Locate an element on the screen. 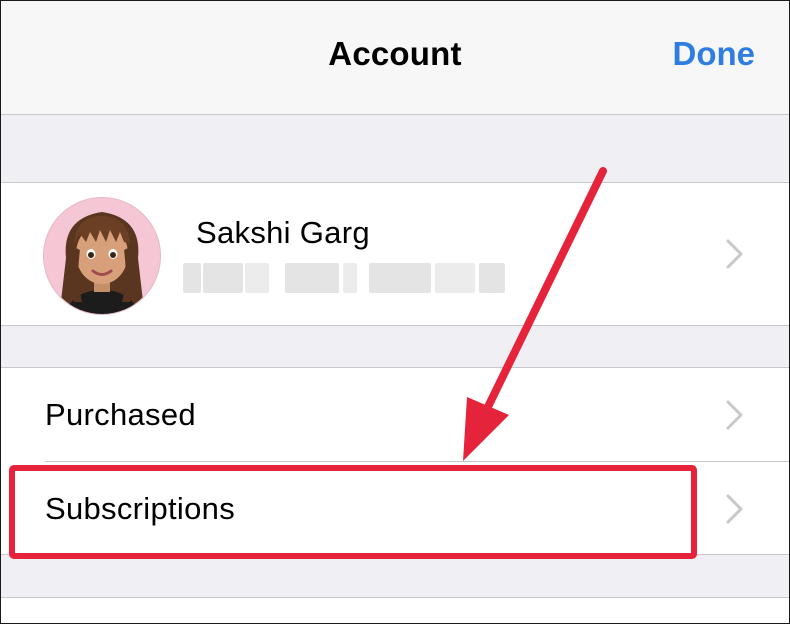 The image size is (790, 624). memoji-avatar-icon is located at coordinates (102, 256).